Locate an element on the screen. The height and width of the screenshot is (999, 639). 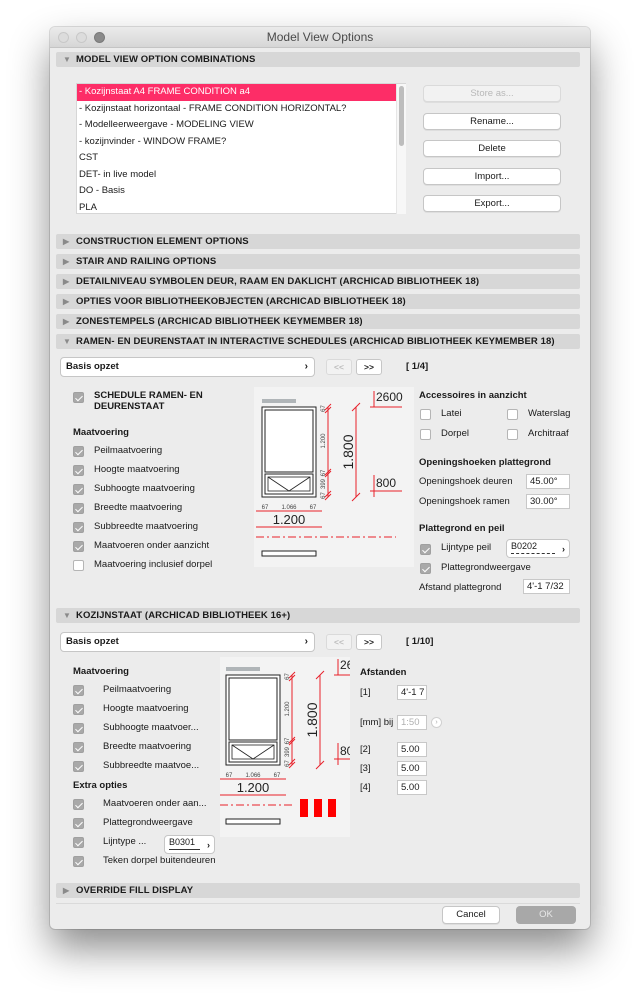
kozijnstaat-preset-popup: Basis opzet › is located at coordinates (187, 642).